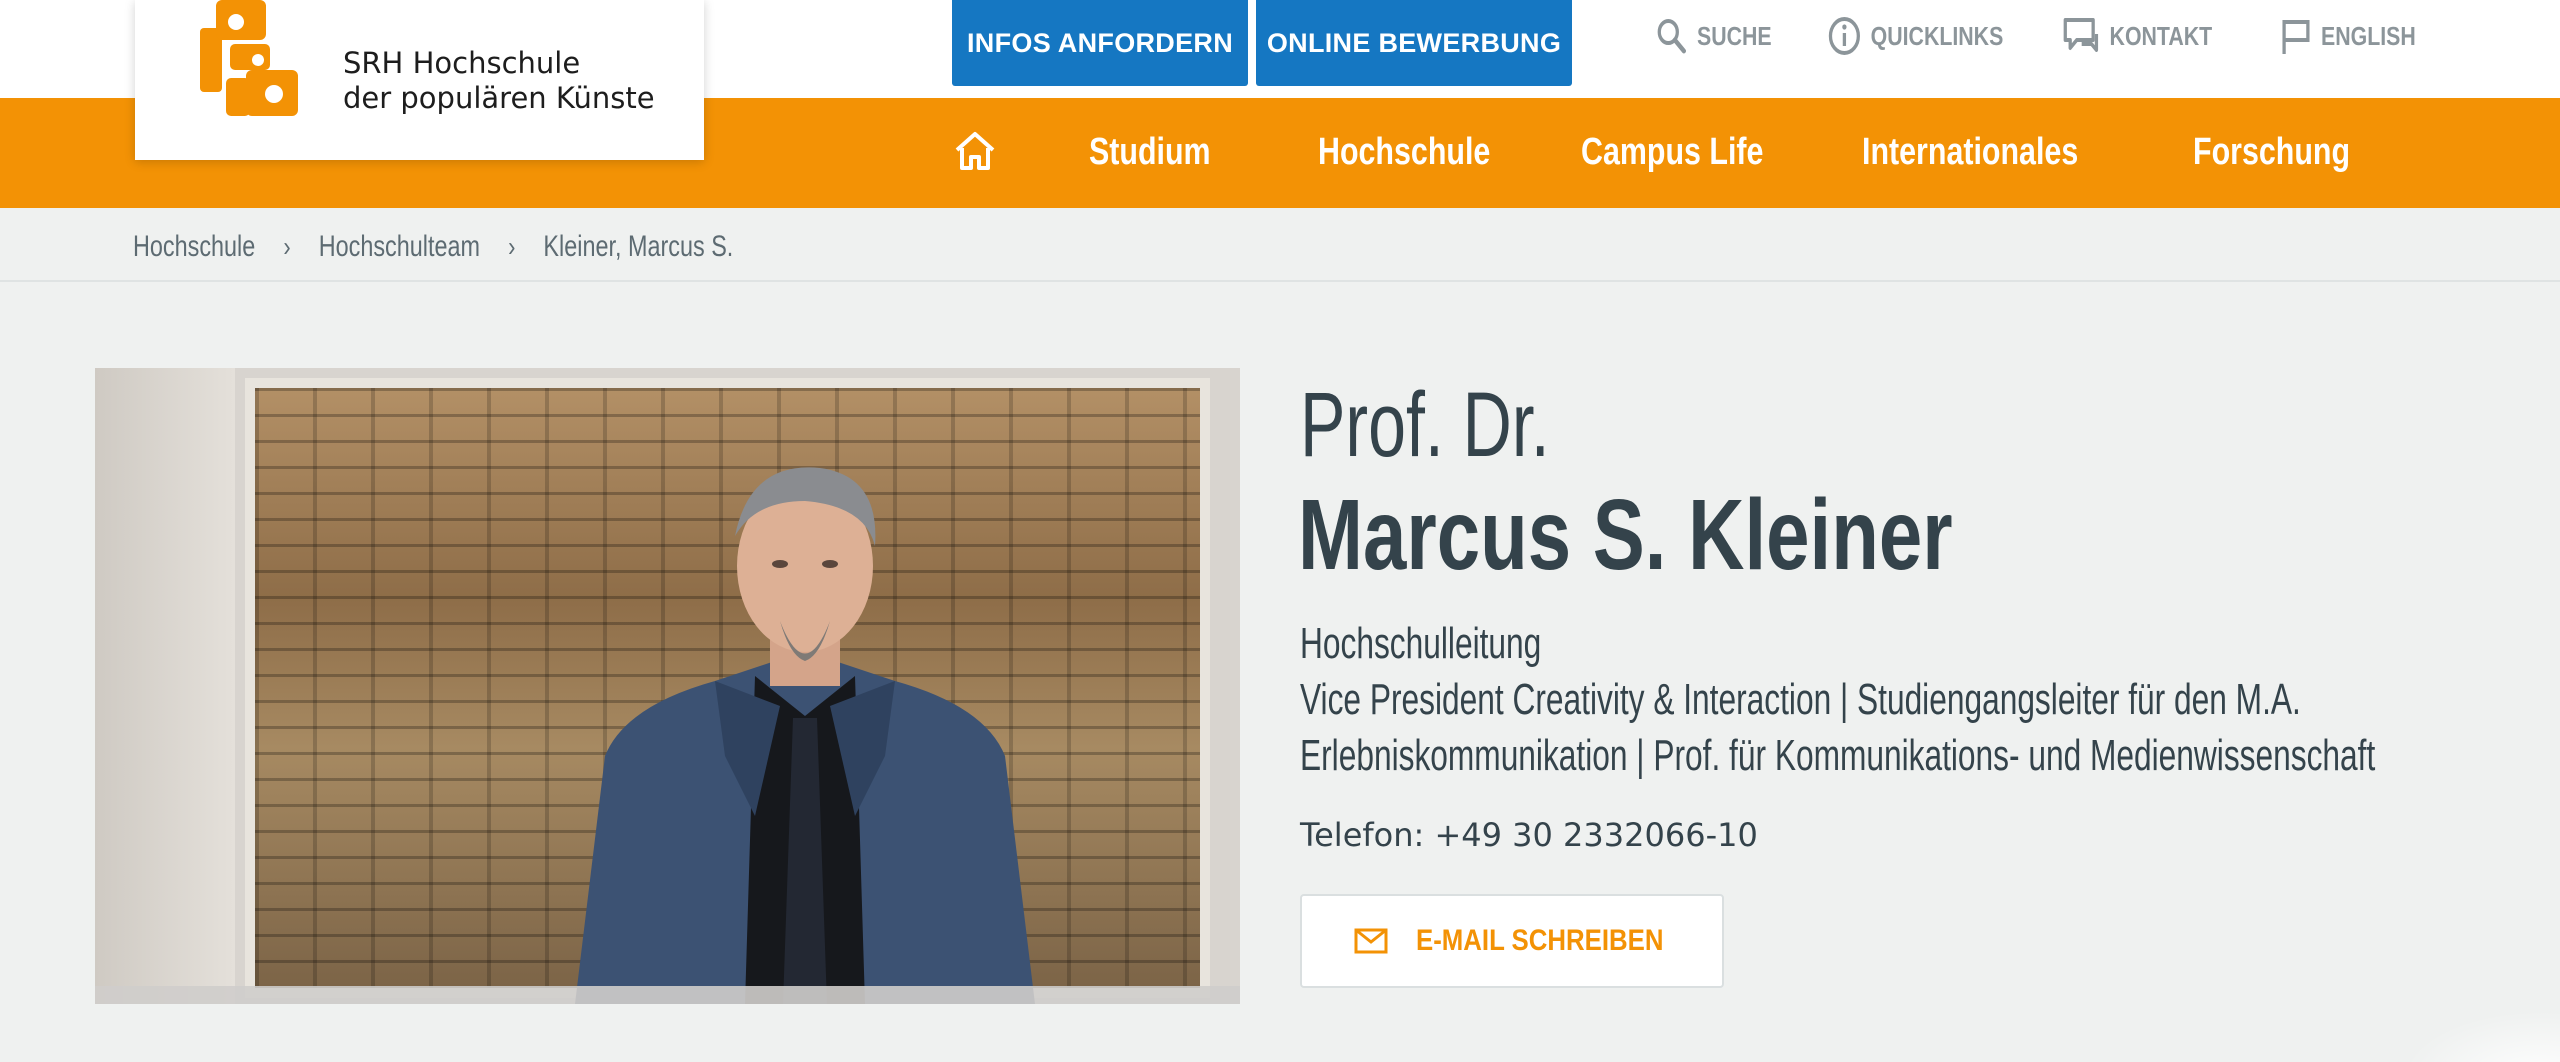 The image size is (2560, 1062). I want to click on search-link: SUCHE, so click(1714, 36).